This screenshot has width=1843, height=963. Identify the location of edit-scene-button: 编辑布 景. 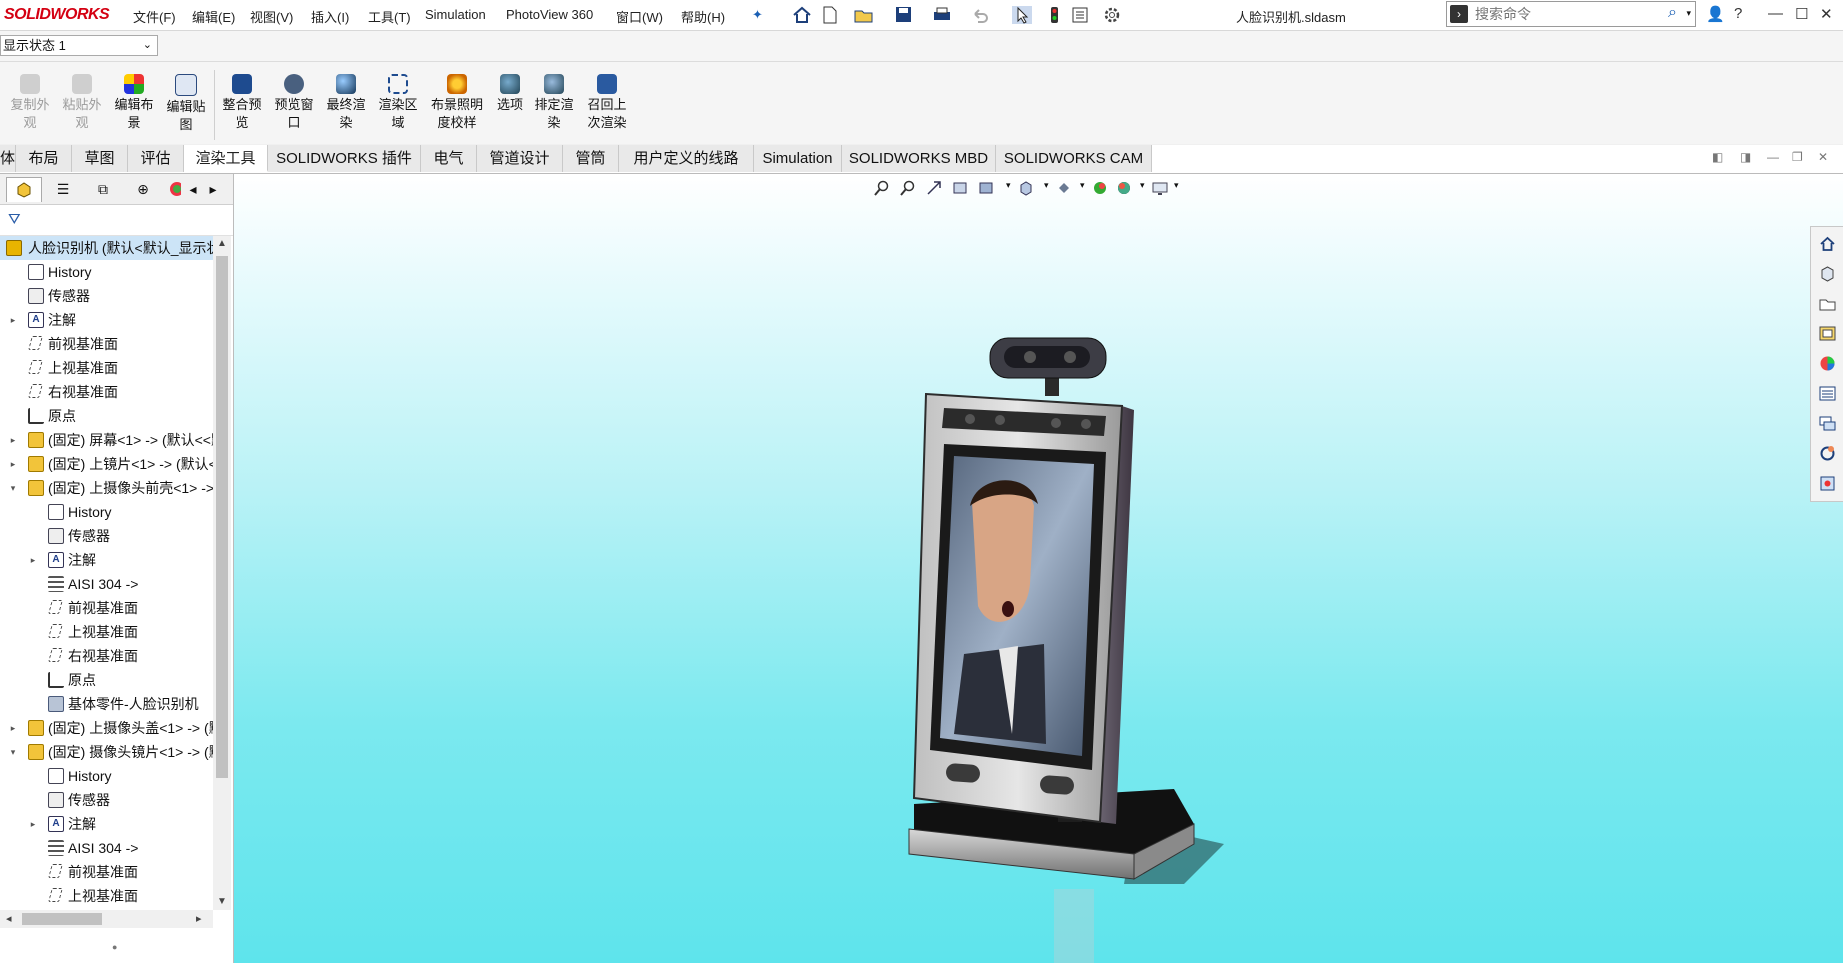
(134, 103).